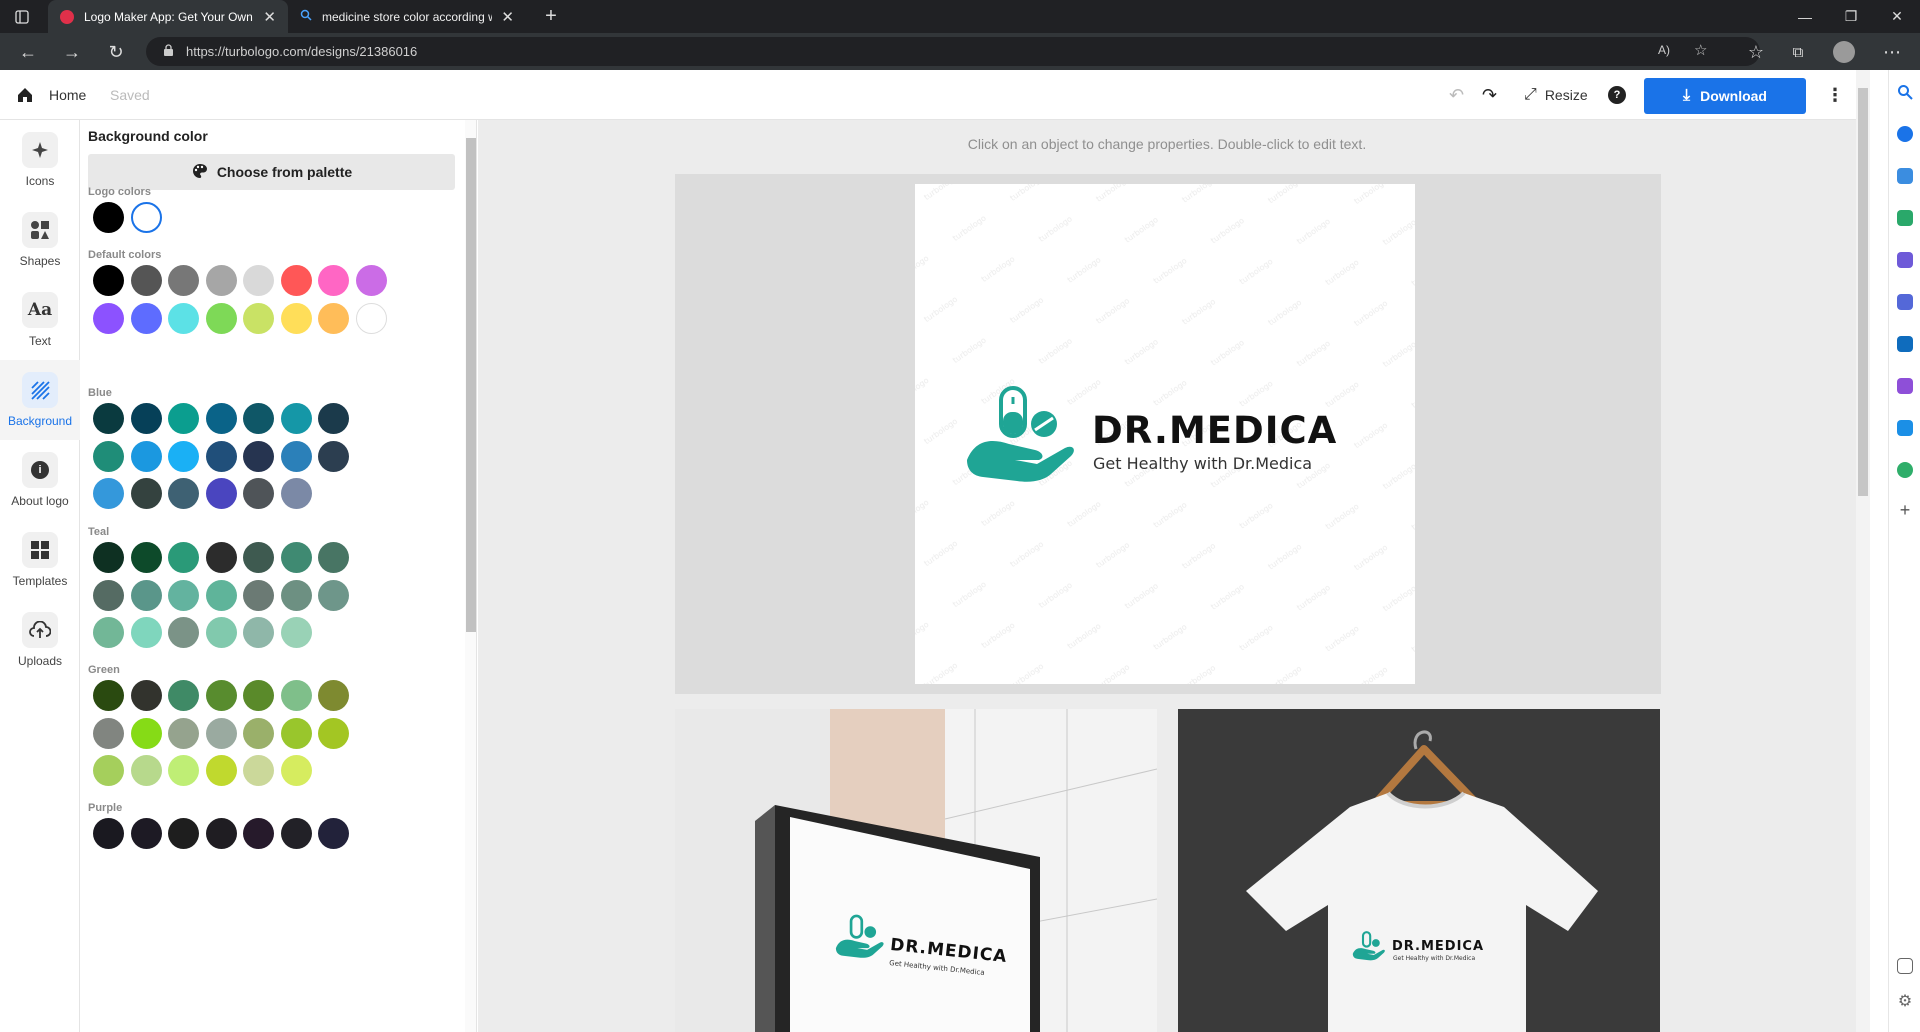 The width and height of the screenshot is (1920, 1032). Describe the element at coordinates (1863, 292) in the screenshot. I see `canvas-scrollbar-thumb` at that location.